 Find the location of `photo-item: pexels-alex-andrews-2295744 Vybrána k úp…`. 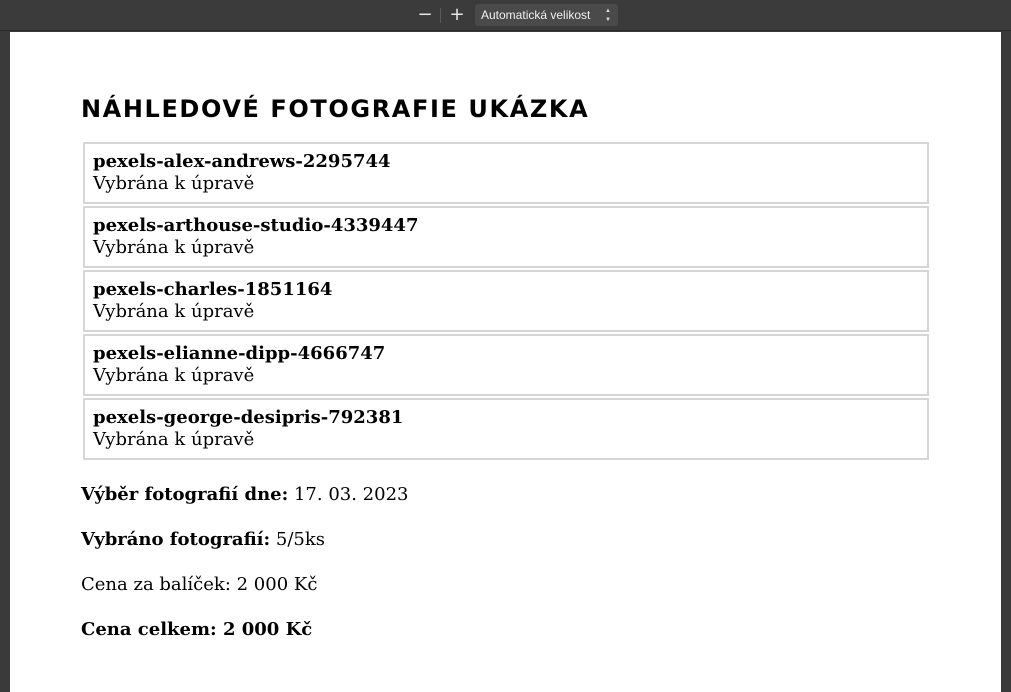

photo-item: pexels-alex-andrews-2295744 Vybrána k úp… is located at coordinates (506, 173).